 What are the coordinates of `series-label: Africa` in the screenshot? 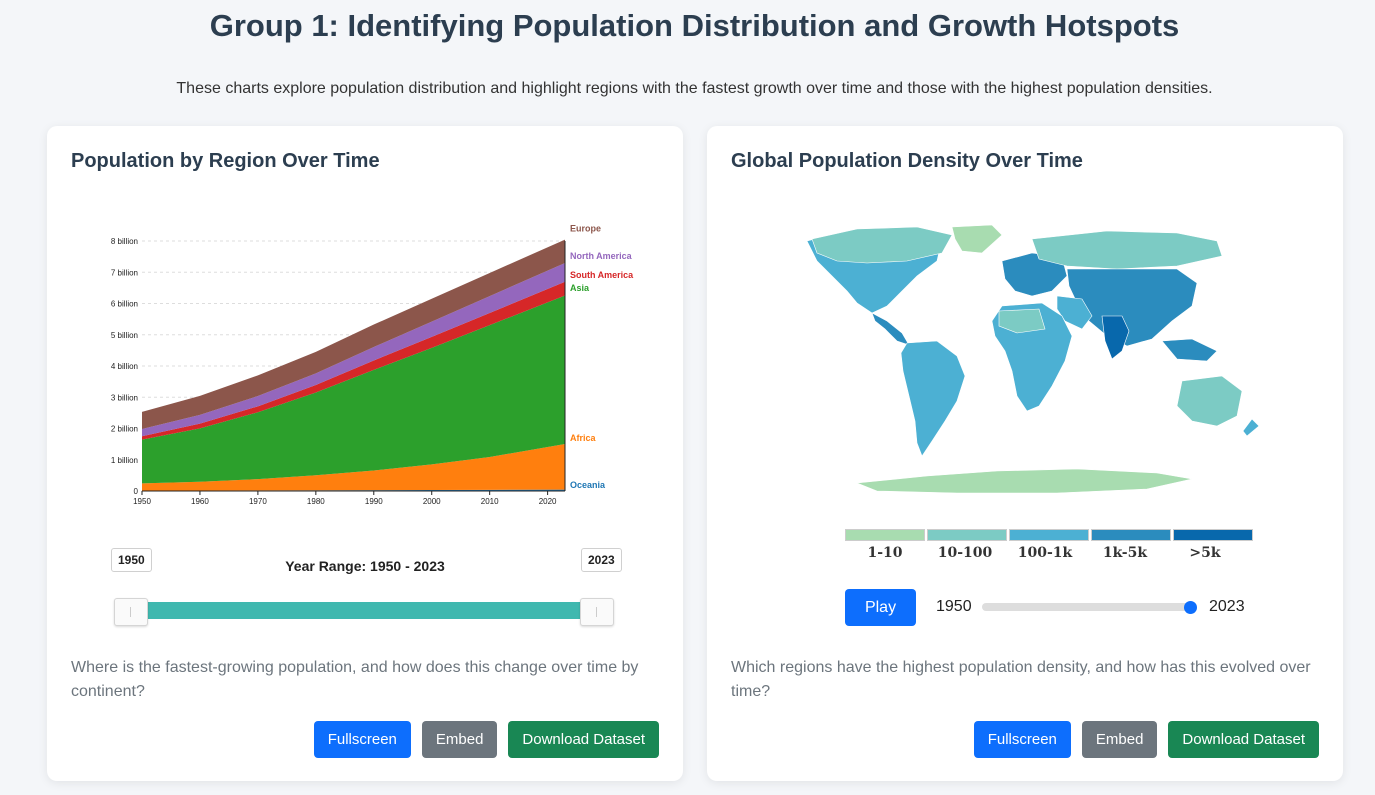 It's located at (583, 438).